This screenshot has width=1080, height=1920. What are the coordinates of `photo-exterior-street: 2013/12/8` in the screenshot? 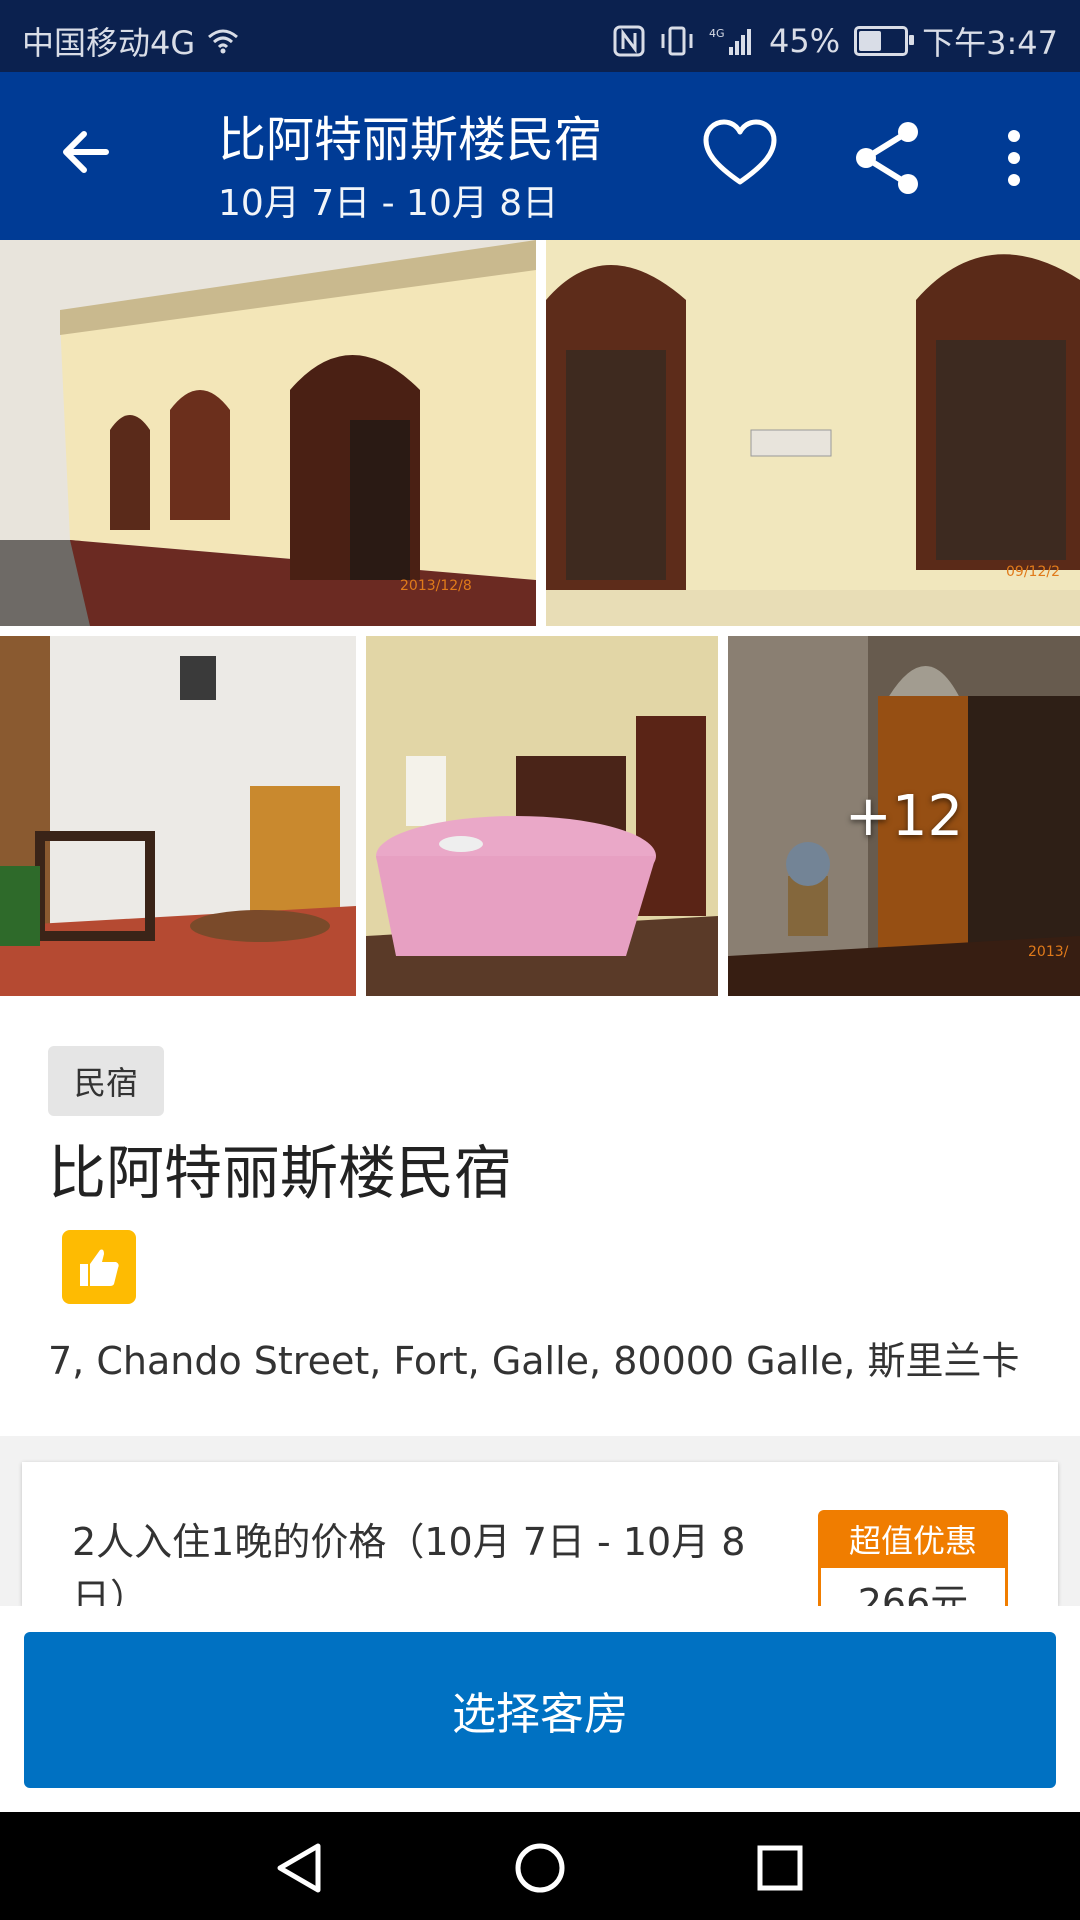 It's located at (268, 433).